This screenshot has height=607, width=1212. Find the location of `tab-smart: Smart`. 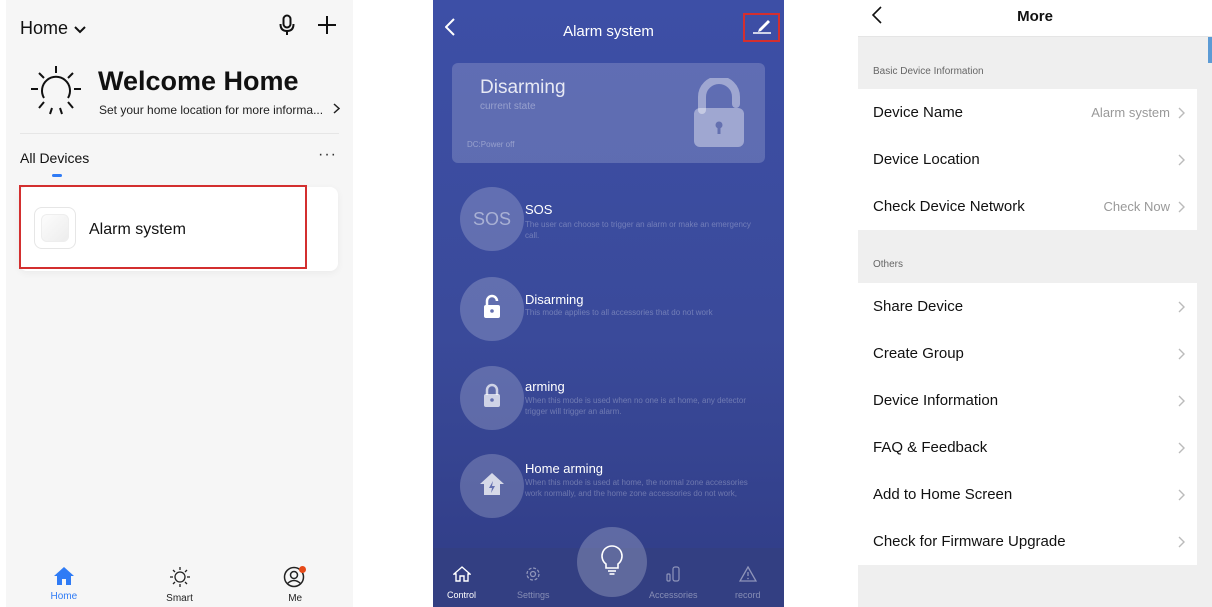

tab-smart: Smart is located at coordinates (180, 584).